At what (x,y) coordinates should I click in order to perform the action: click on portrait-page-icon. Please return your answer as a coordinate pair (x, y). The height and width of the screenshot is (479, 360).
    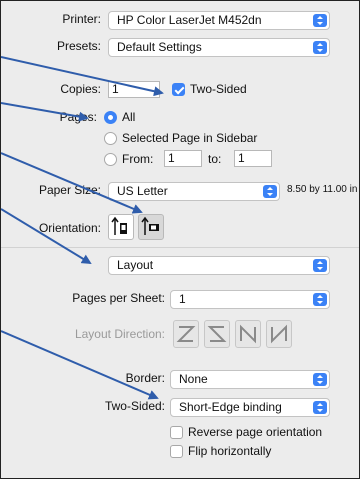
    Looking at the image, I should click on (119, 225).